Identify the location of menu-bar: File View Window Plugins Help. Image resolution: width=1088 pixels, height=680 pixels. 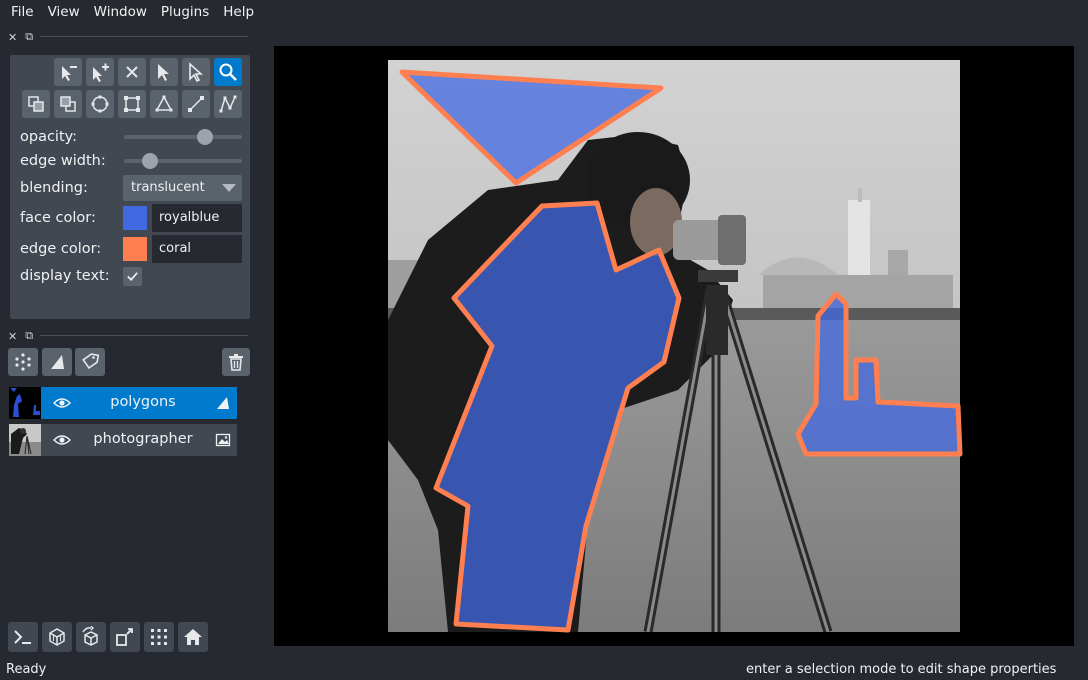
(544, 12).